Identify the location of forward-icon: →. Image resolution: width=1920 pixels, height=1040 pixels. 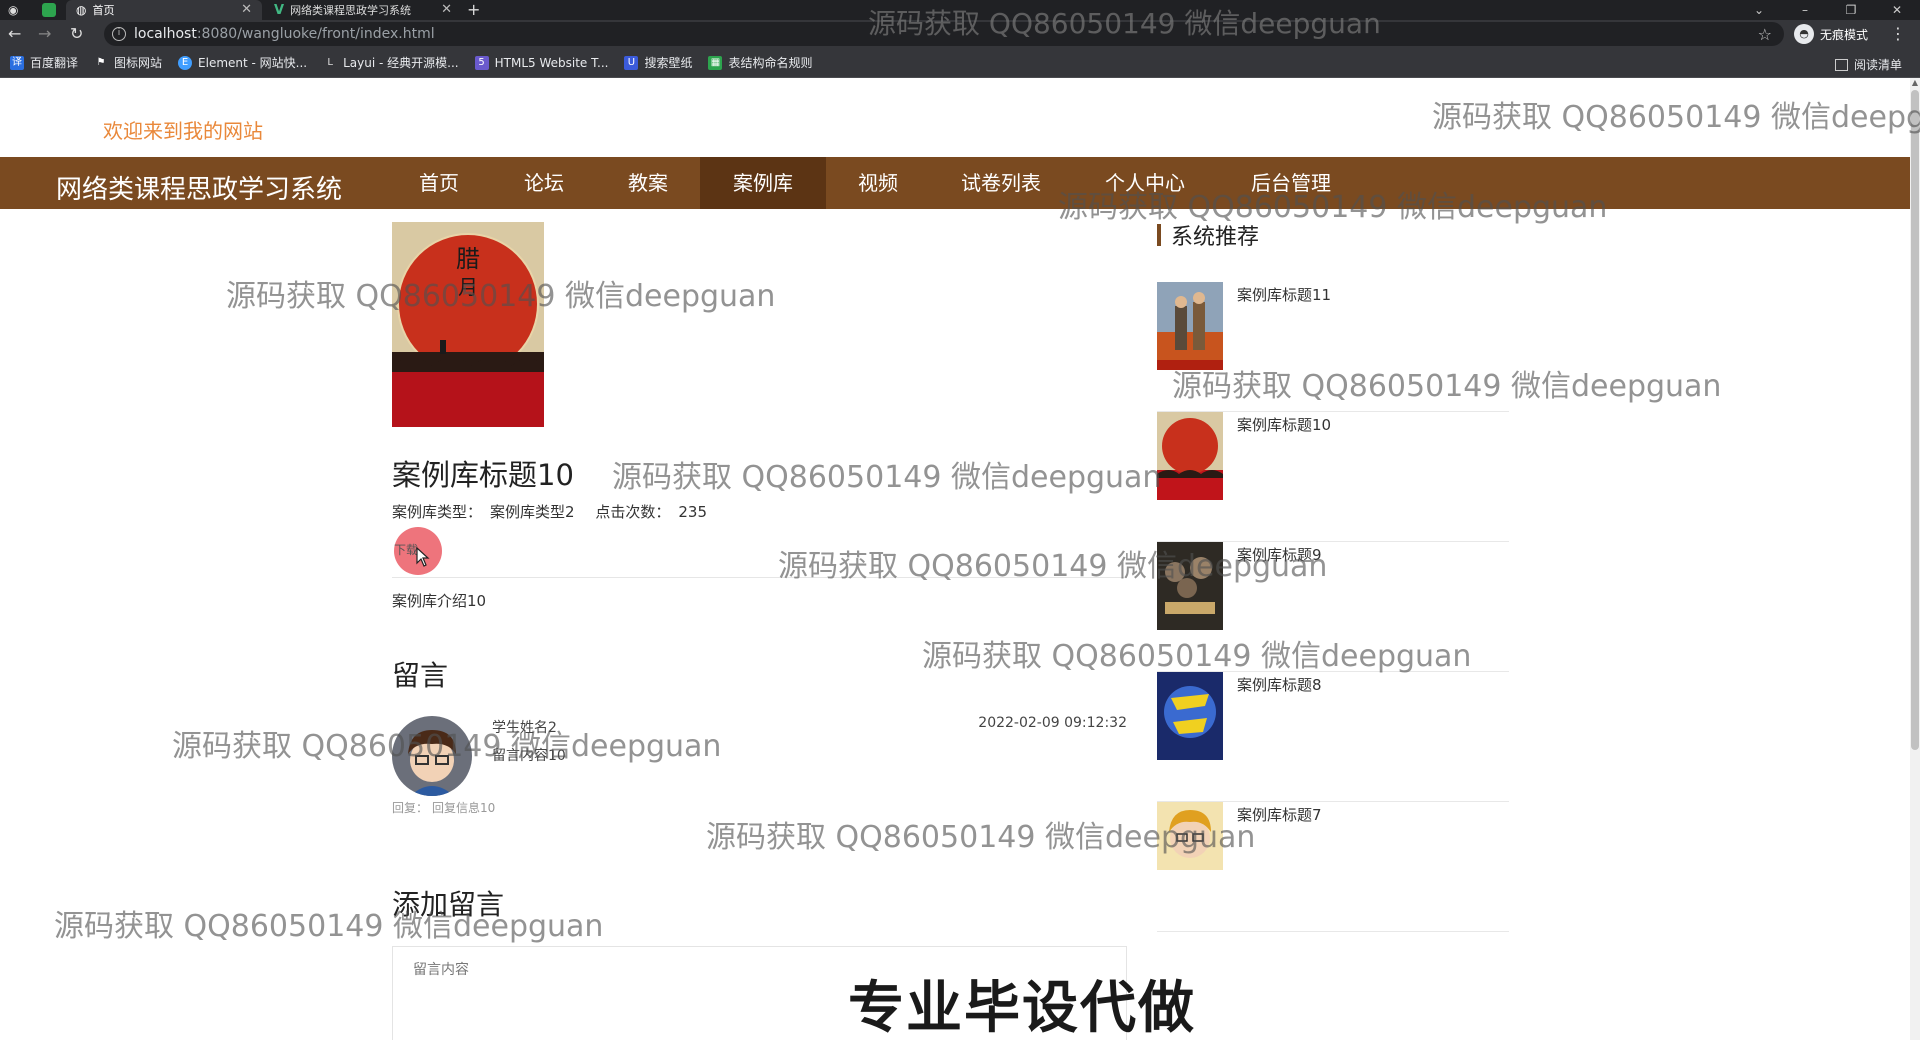
(44, 34).